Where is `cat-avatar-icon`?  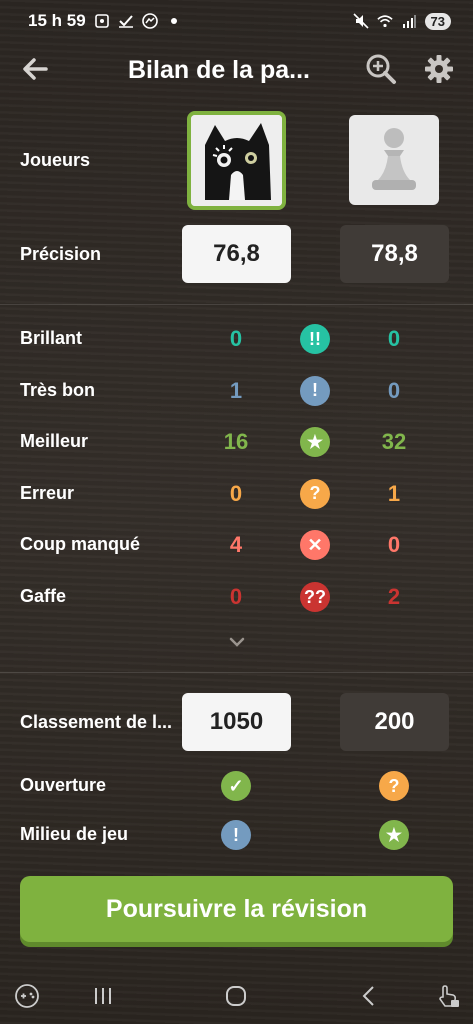
cat-avatar-icon is located at coordinates (236, 160).